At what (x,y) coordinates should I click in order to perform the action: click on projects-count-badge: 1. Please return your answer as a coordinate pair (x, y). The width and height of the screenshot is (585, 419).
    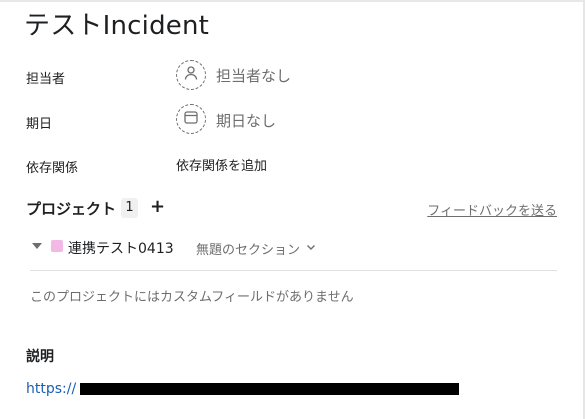
    Looking at the image, I should click on (129, 208).